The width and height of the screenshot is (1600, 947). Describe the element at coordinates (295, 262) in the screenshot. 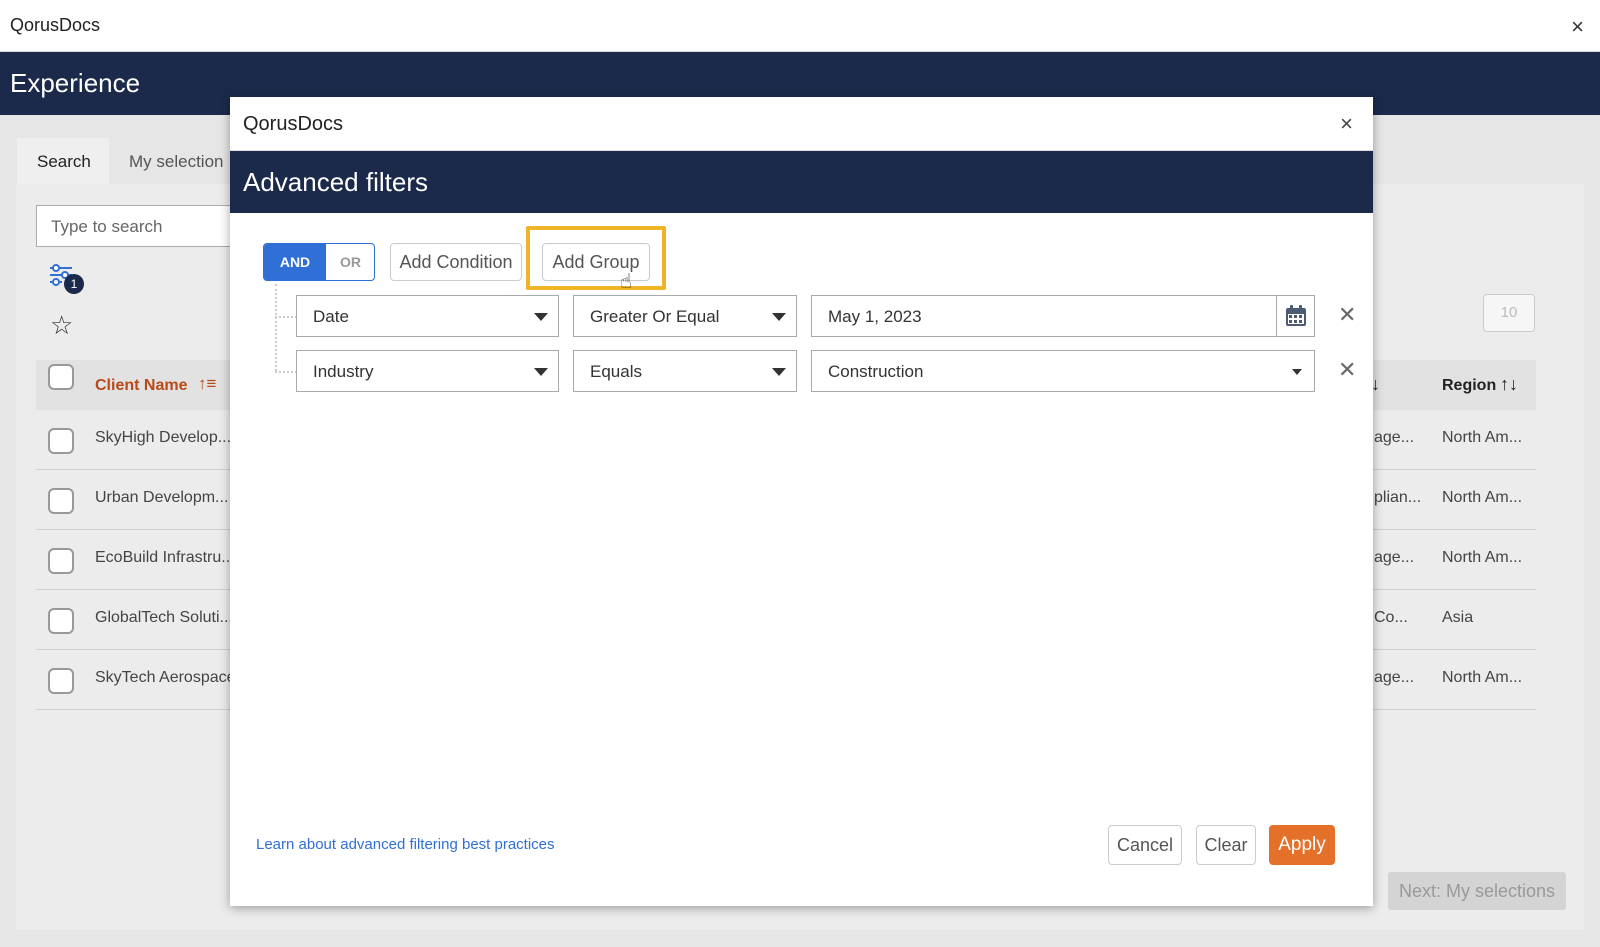

I see `and-toggle-option: AND` at that location.